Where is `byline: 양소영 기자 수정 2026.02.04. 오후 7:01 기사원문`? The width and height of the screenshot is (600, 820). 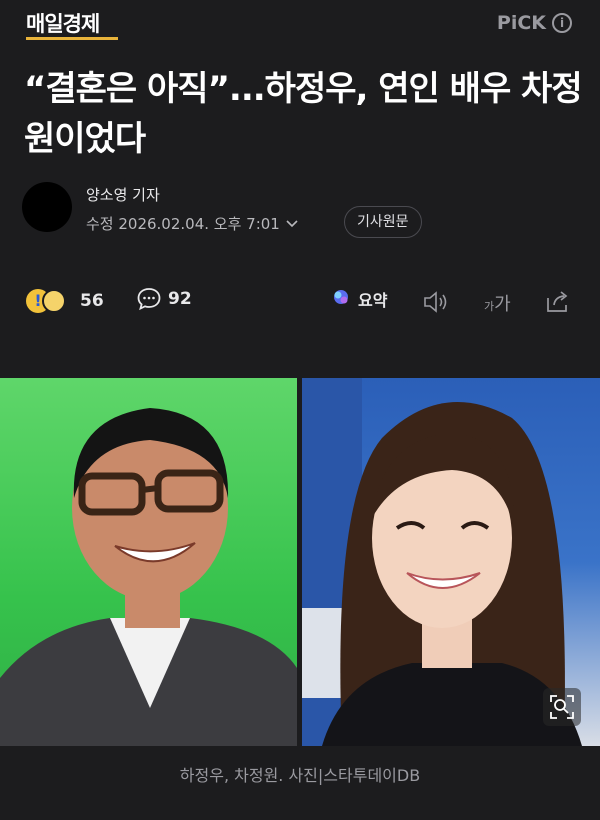 byline: 양소영 기자 수정 2026.02.04. 오후 7:01 기사원문 is located at coordinates (302, 210).